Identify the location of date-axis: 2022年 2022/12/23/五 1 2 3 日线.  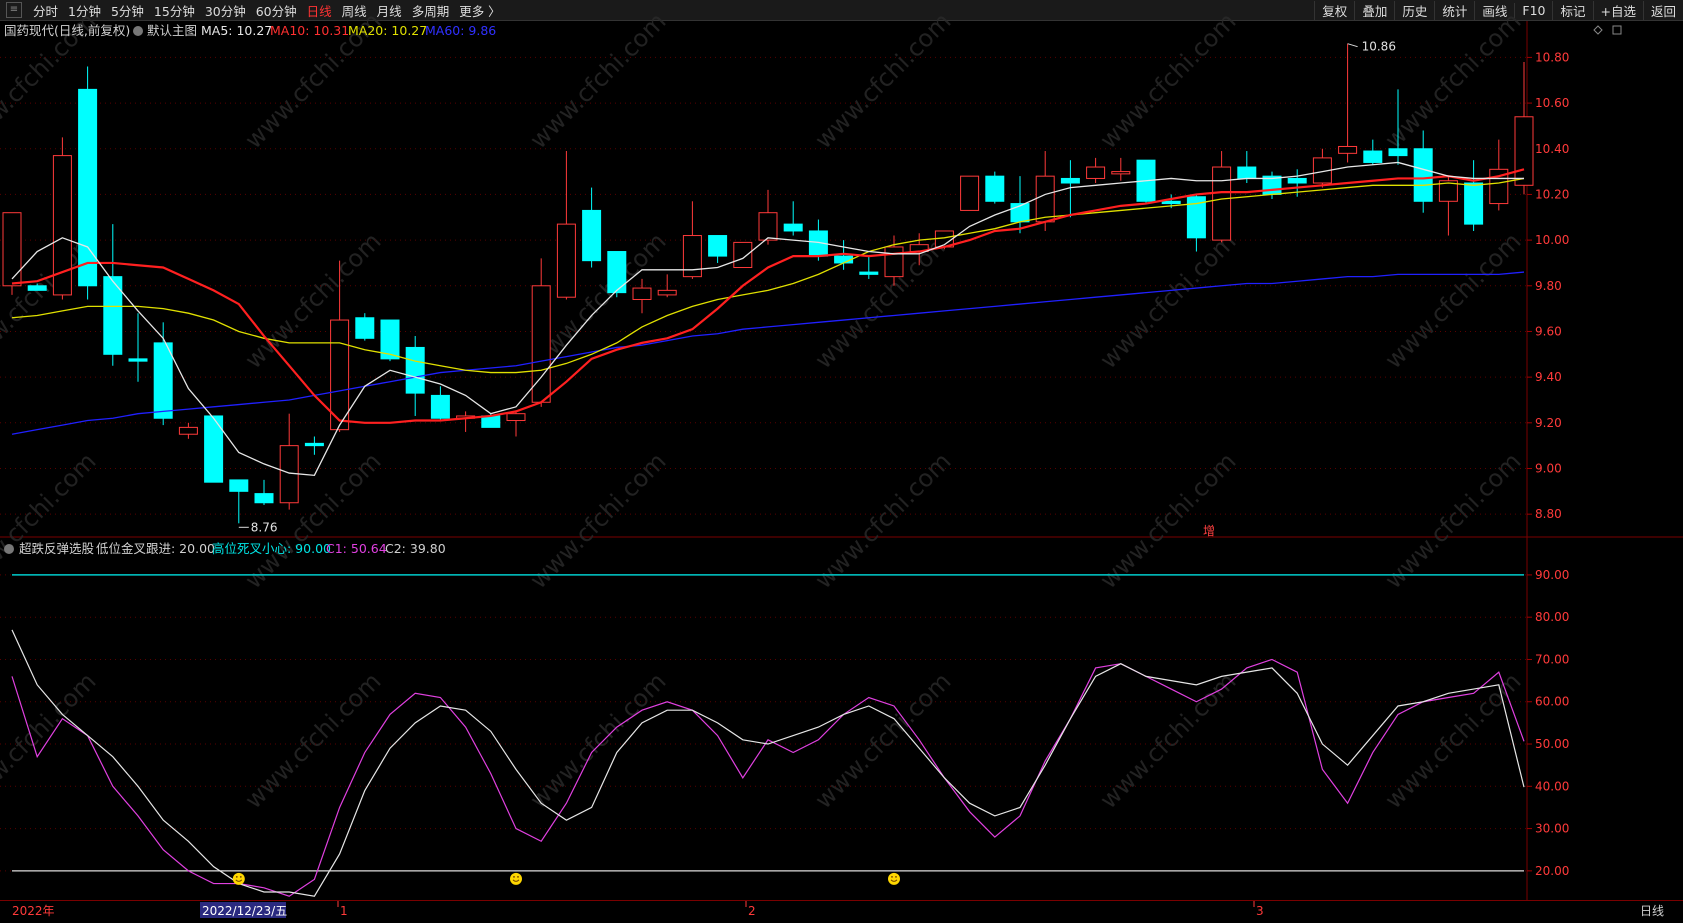
(841, 910).